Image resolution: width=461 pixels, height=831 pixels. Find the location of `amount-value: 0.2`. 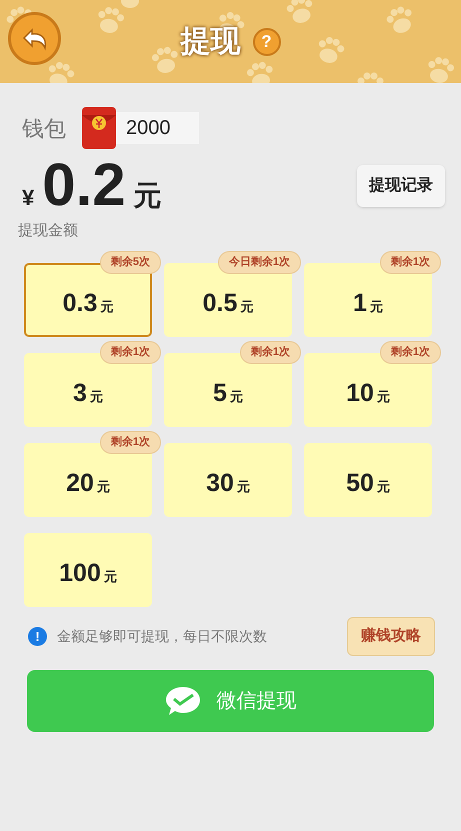

amount-value: 0.2 is located at coordinates (84, 185).